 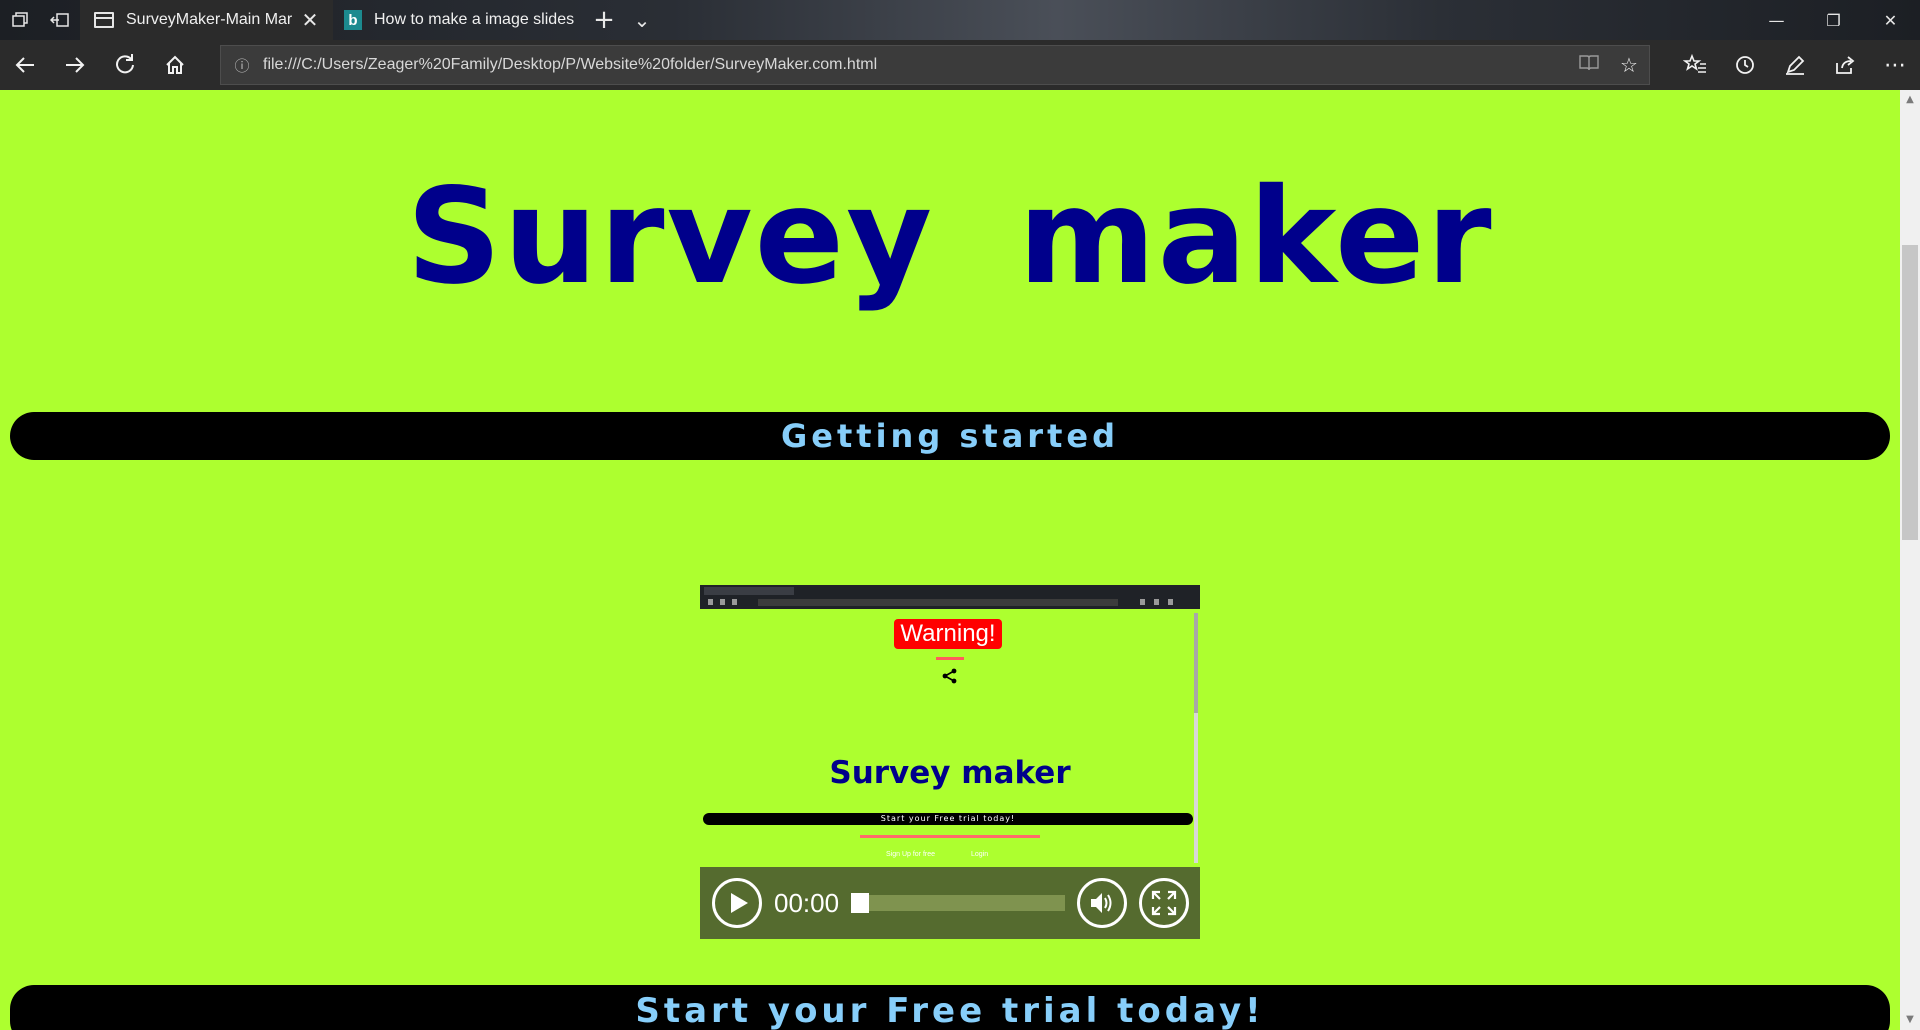 What do you see at coordinates (1695, 65) in the screenshot?
I see `favorites-list-icon` at bounding box center [1695, 65].